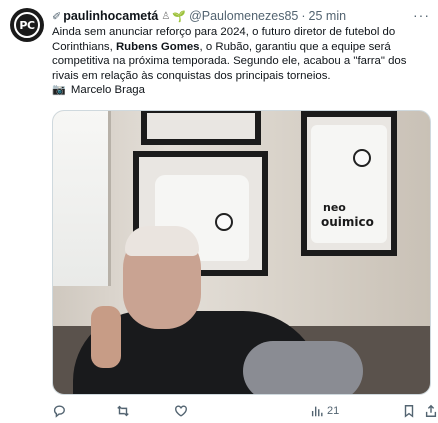 The width and height of the screenshot is (438, 423). Describe the element at coordinates (157, 46) in the screenshot. I see `bold-name: Rubens Gomes` at that location.